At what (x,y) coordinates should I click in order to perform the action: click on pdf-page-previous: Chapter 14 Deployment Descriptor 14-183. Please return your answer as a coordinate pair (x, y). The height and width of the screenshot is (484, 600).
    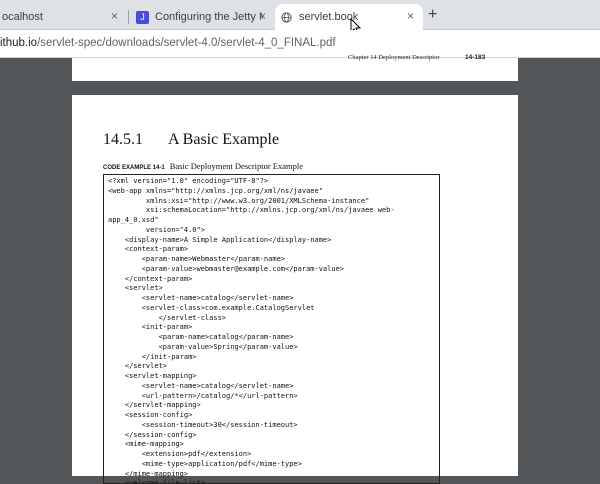
    Looking at the image, I should click on (295, 67).